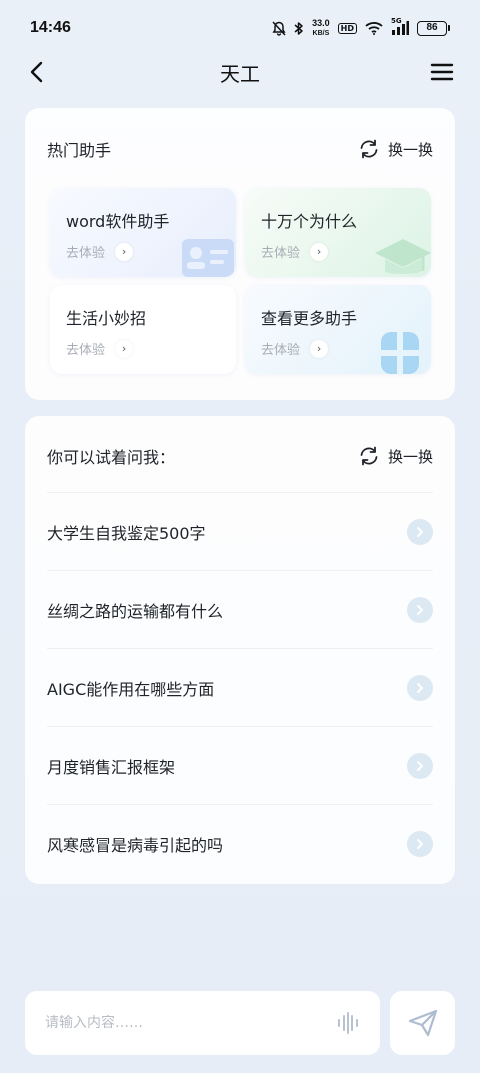 The width and height of the screenshot is (480, 1073). I want to click on suggestion-item: 大学生自我鉴定500字, so click(240, 531).